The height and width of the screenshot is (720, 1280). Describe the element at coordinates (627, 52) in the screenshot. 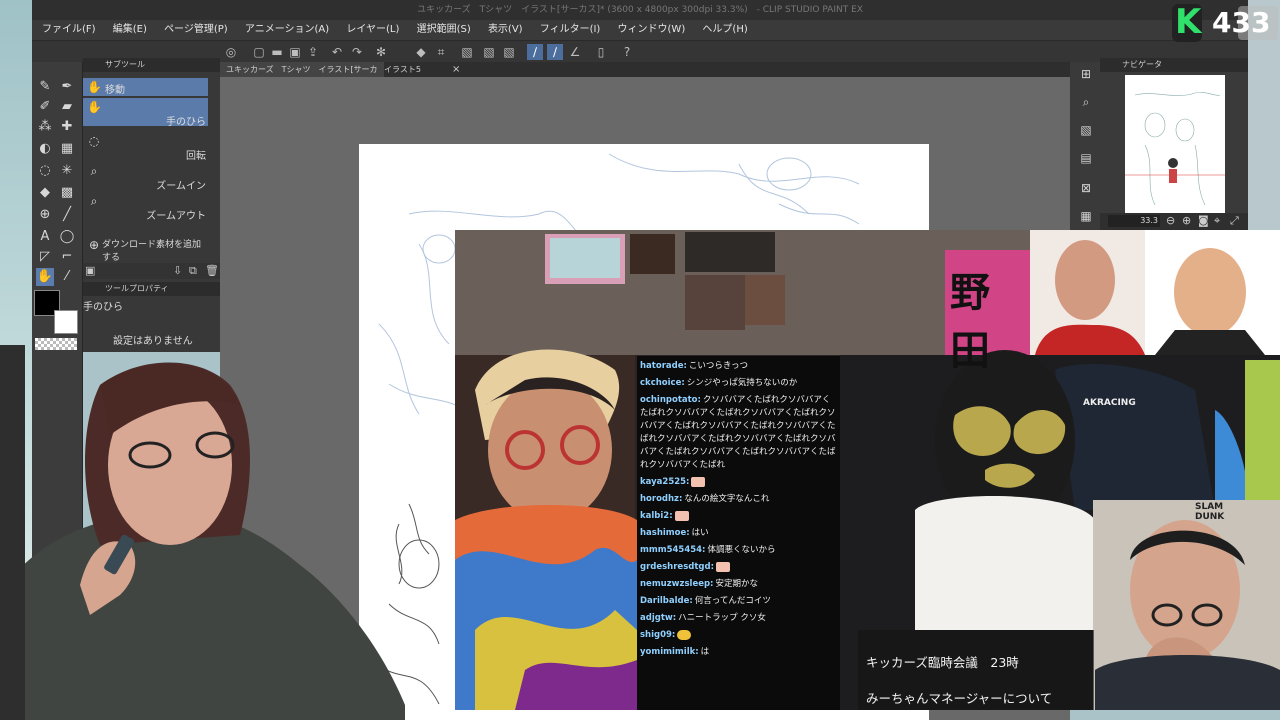

I see `help-icon: ?` at that location.